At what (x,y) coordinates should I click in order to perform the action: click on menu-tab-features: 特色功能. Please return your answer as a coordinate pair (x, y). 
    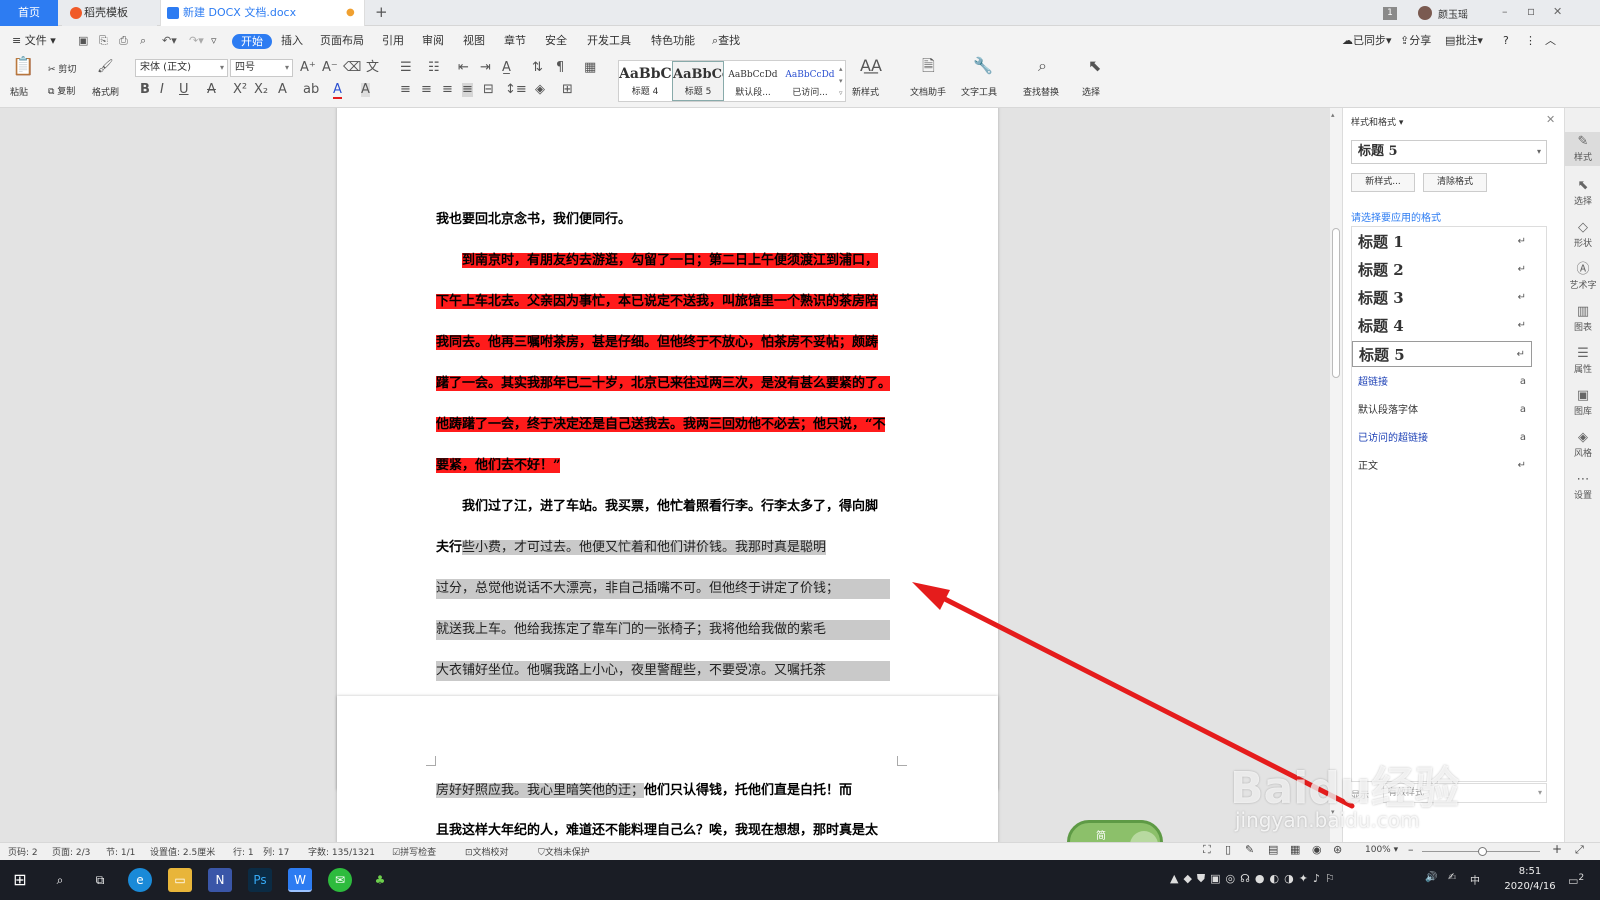
    Looking at the image, I should click on (673, 41).